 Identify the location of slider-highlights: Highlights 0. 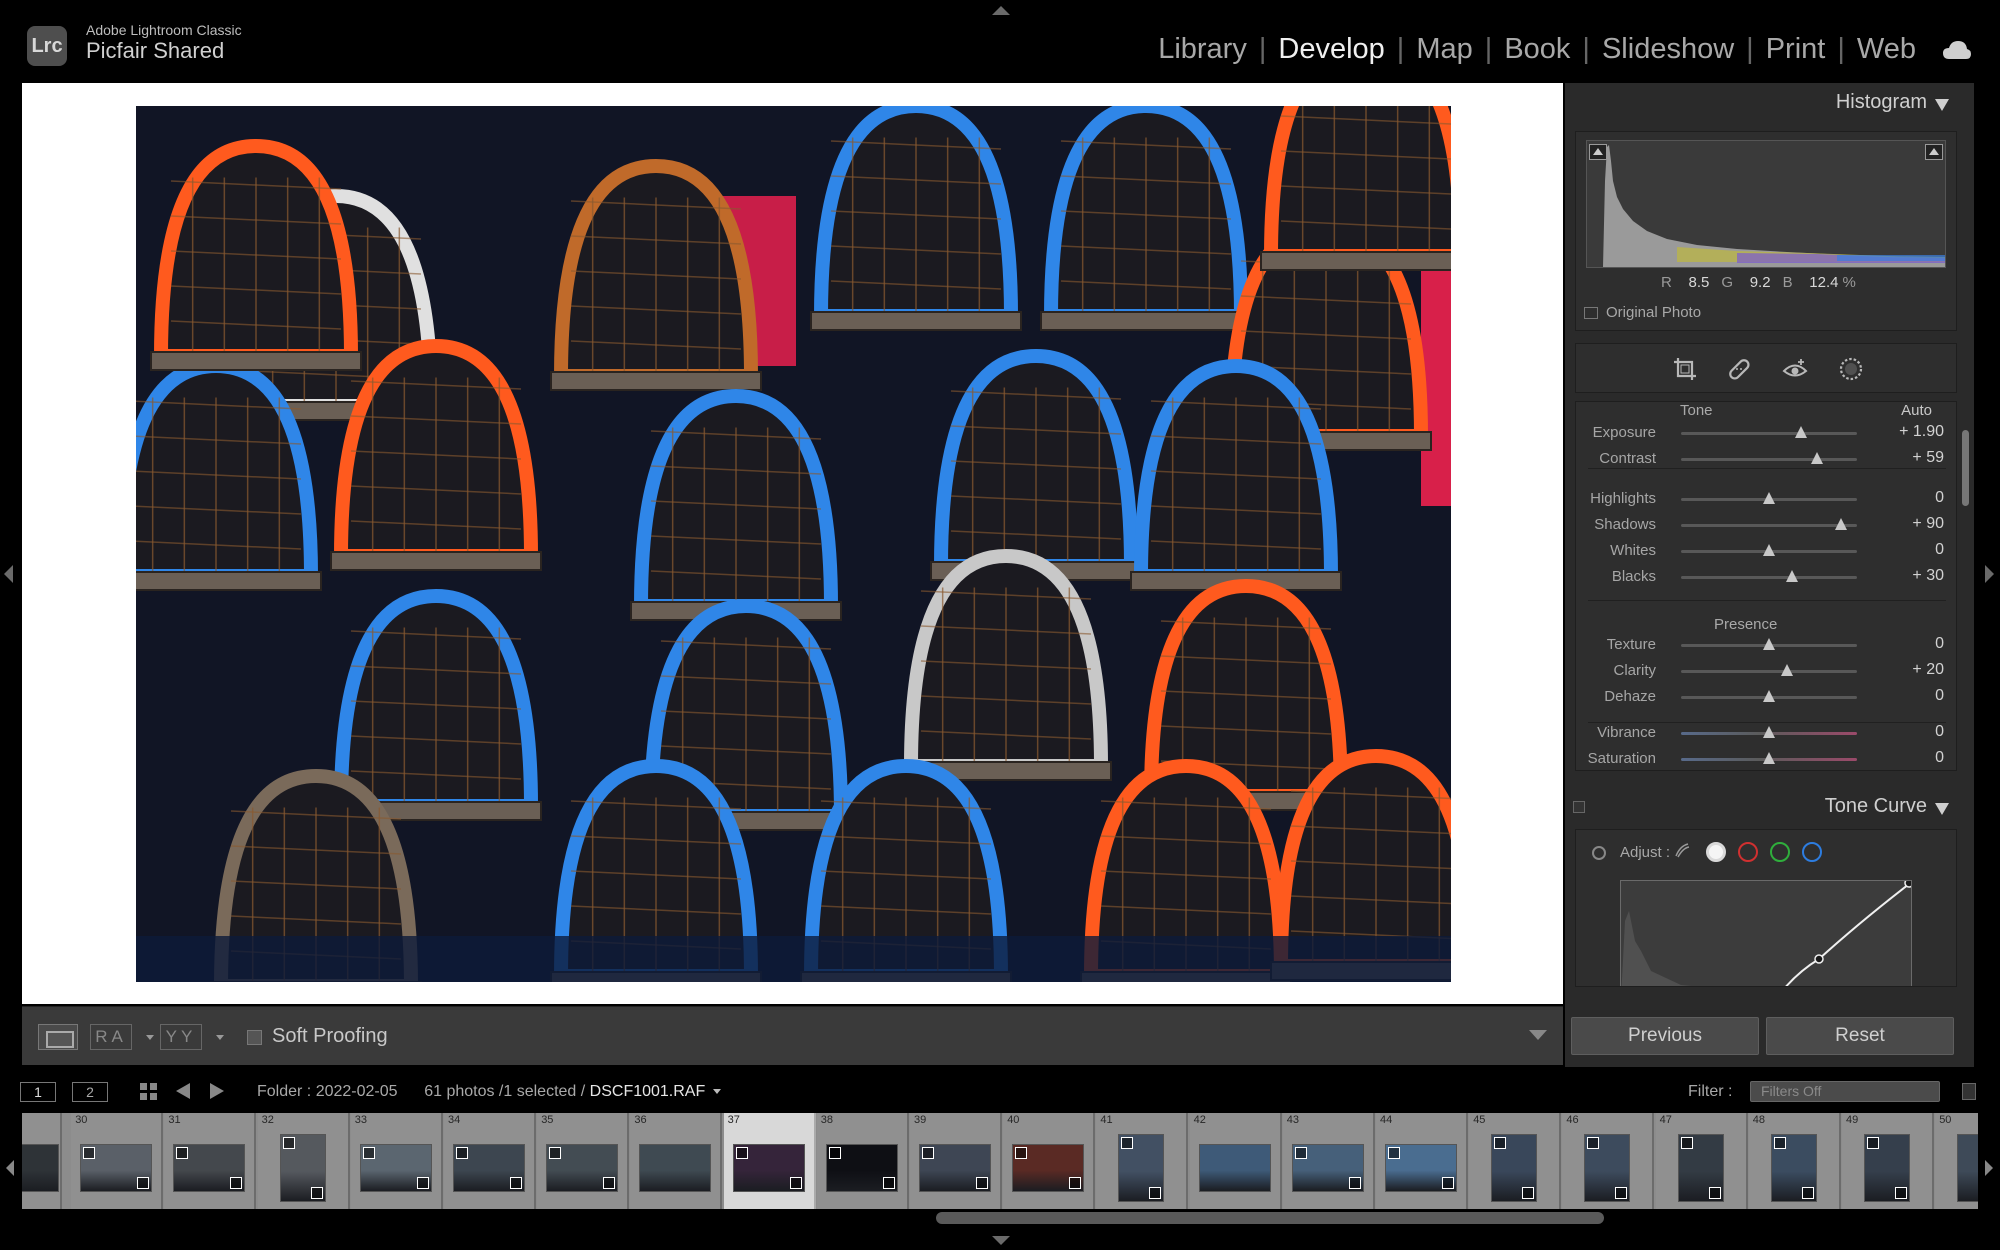
(1767, 499).